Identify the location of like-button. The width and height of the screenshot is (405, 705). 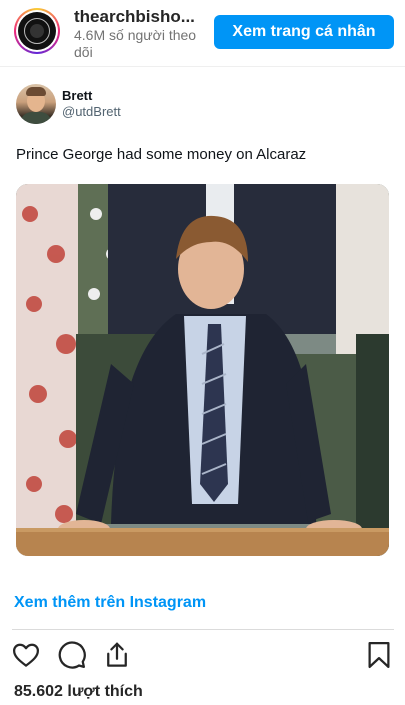
(26, 655).